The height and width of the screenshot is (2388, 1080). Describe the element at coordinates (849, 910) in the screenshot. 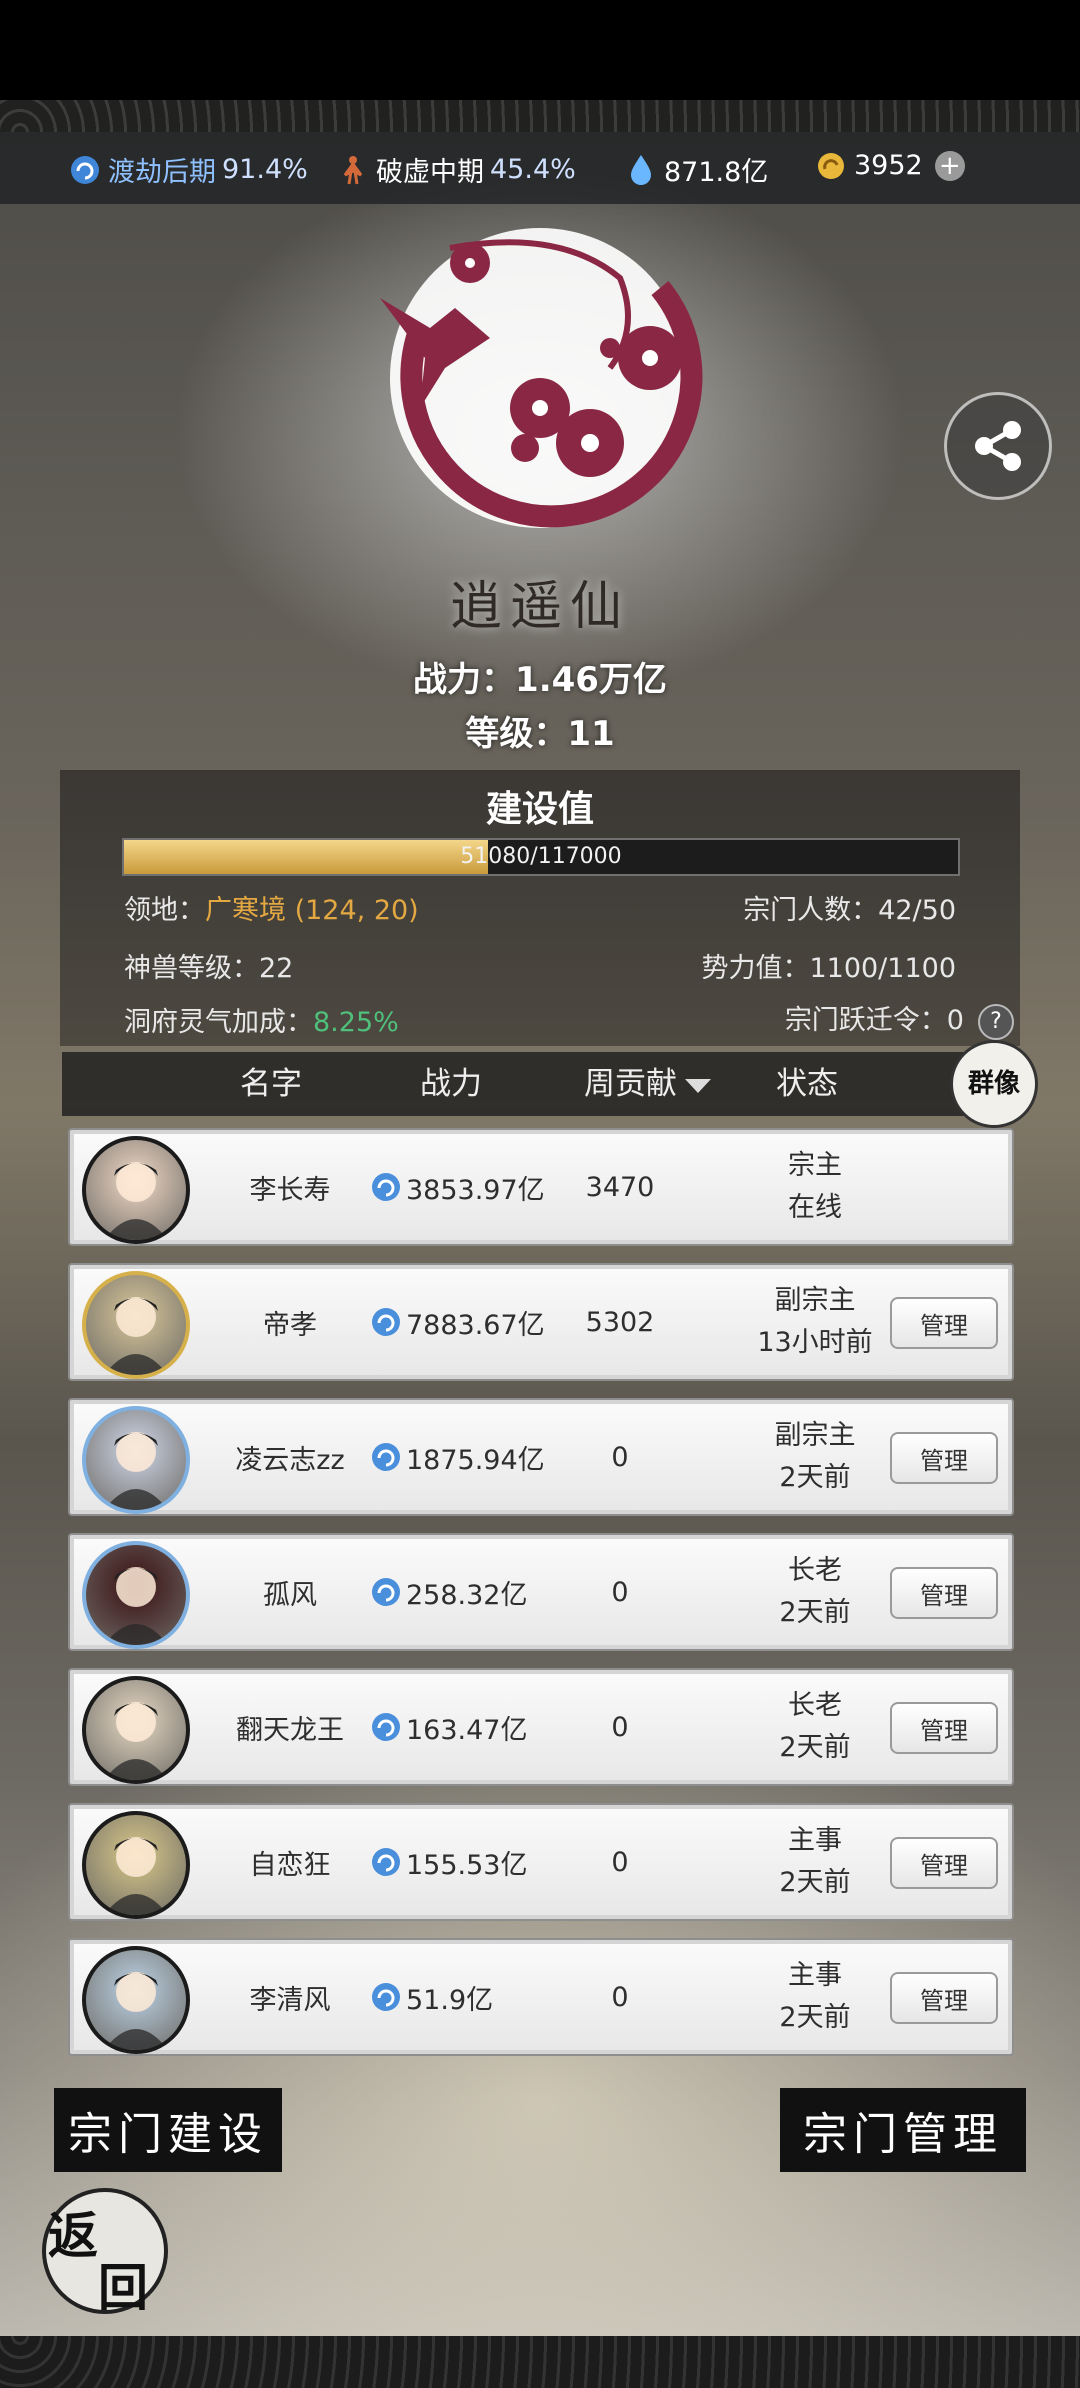

I see `member-count: 宗门人数：42/50` at that location.